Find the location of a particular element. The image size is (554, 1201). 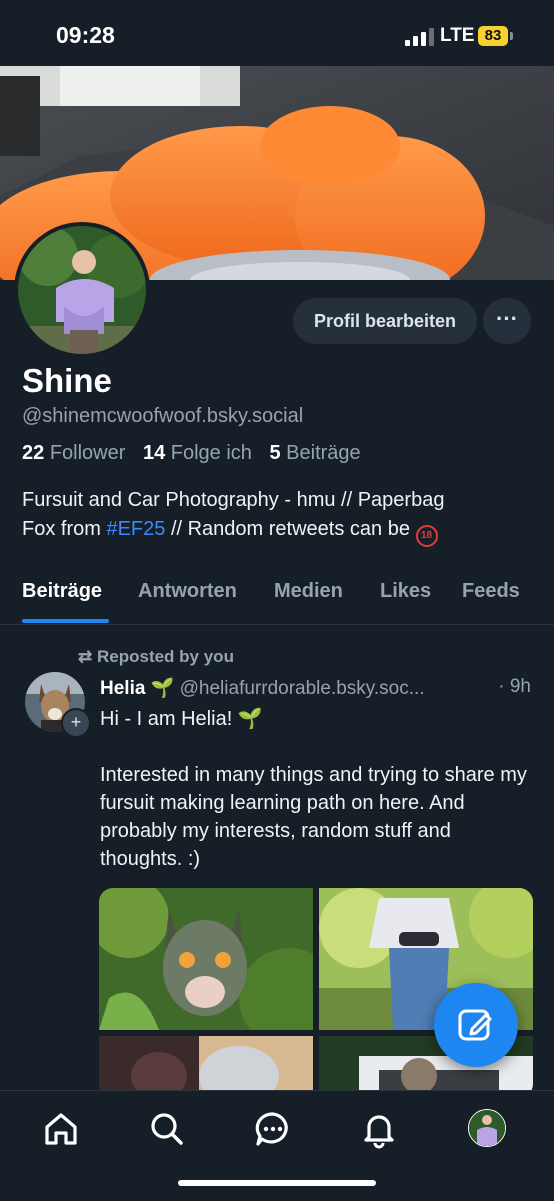

follow-plus-button: + is located at coordinates (76, 723).